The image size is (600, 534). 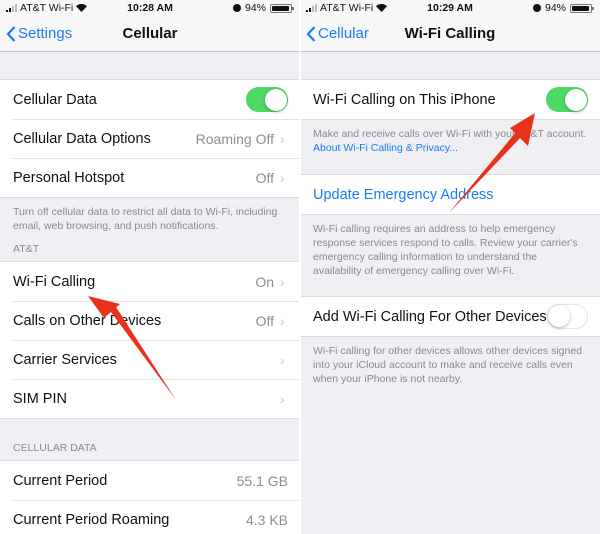 I want to click on wifi-calling-row: Wi-Fi Calling On ›, so click(x=150, y=281).